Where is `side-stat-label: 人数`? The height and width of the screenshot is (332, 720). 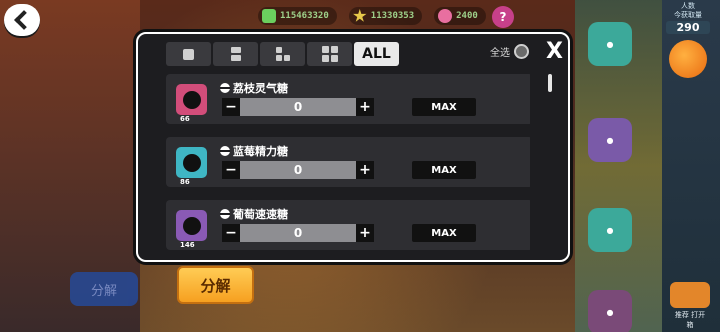 side-stat-label: 人数 is located at coordinates (688, 6).